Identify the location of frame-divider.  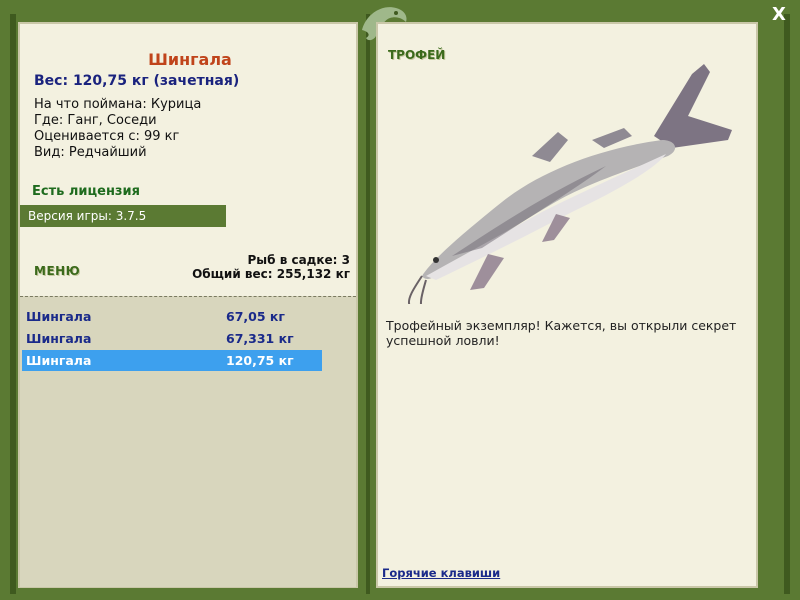
(368, 304).